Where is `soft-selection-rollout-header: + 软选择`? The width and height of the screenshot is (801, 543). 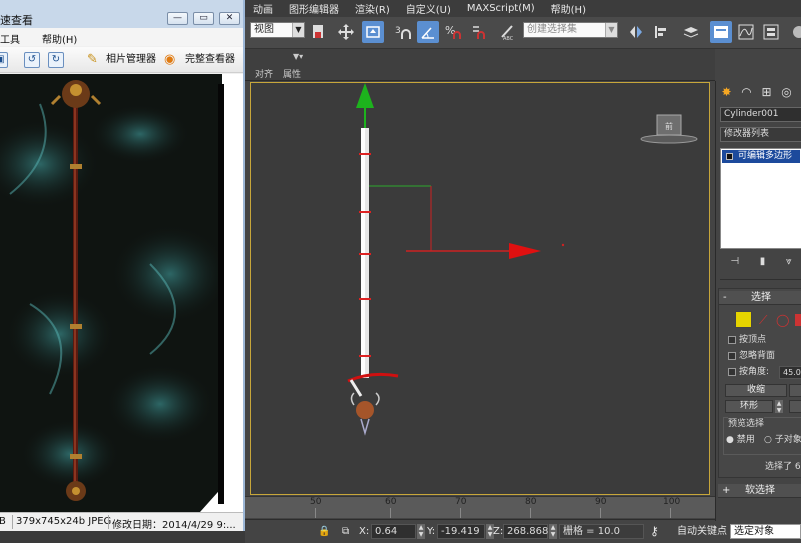
soft-selection-rollout-header: + 软选择 is located at coordinates (759, 491).